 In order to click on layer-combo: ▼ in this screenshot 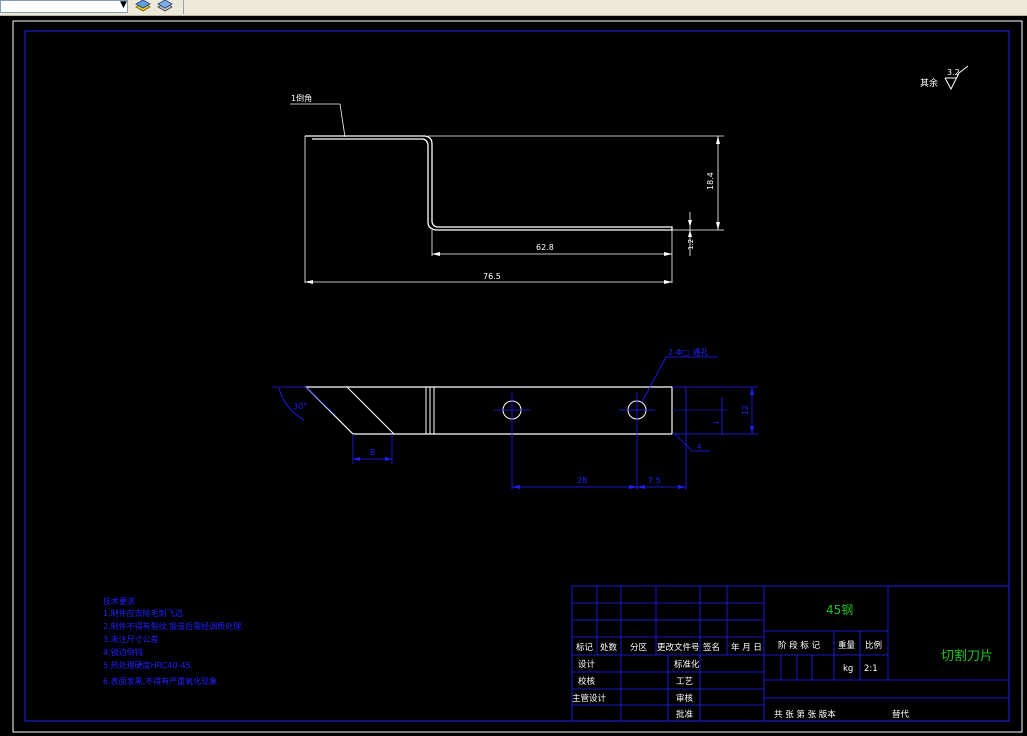, I will do `click(64, 6)`.